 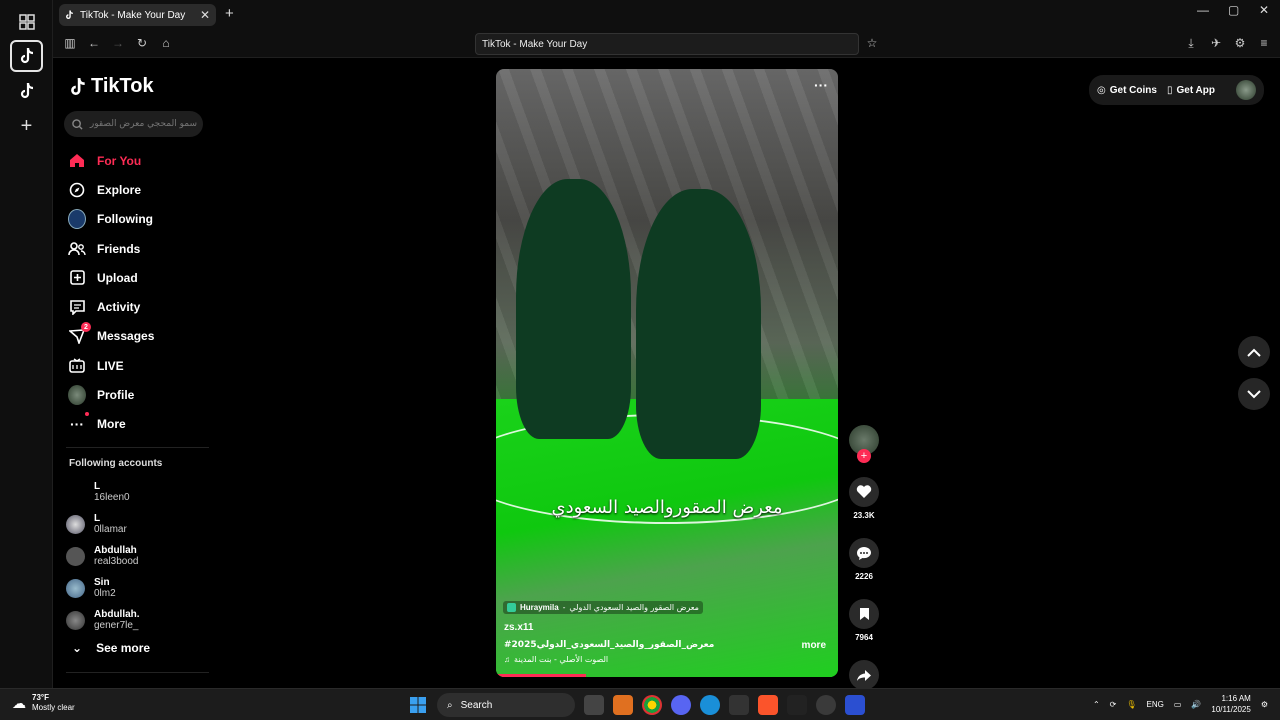 I want to click on menu-icon: ≡, so click(x=1264, y=43).